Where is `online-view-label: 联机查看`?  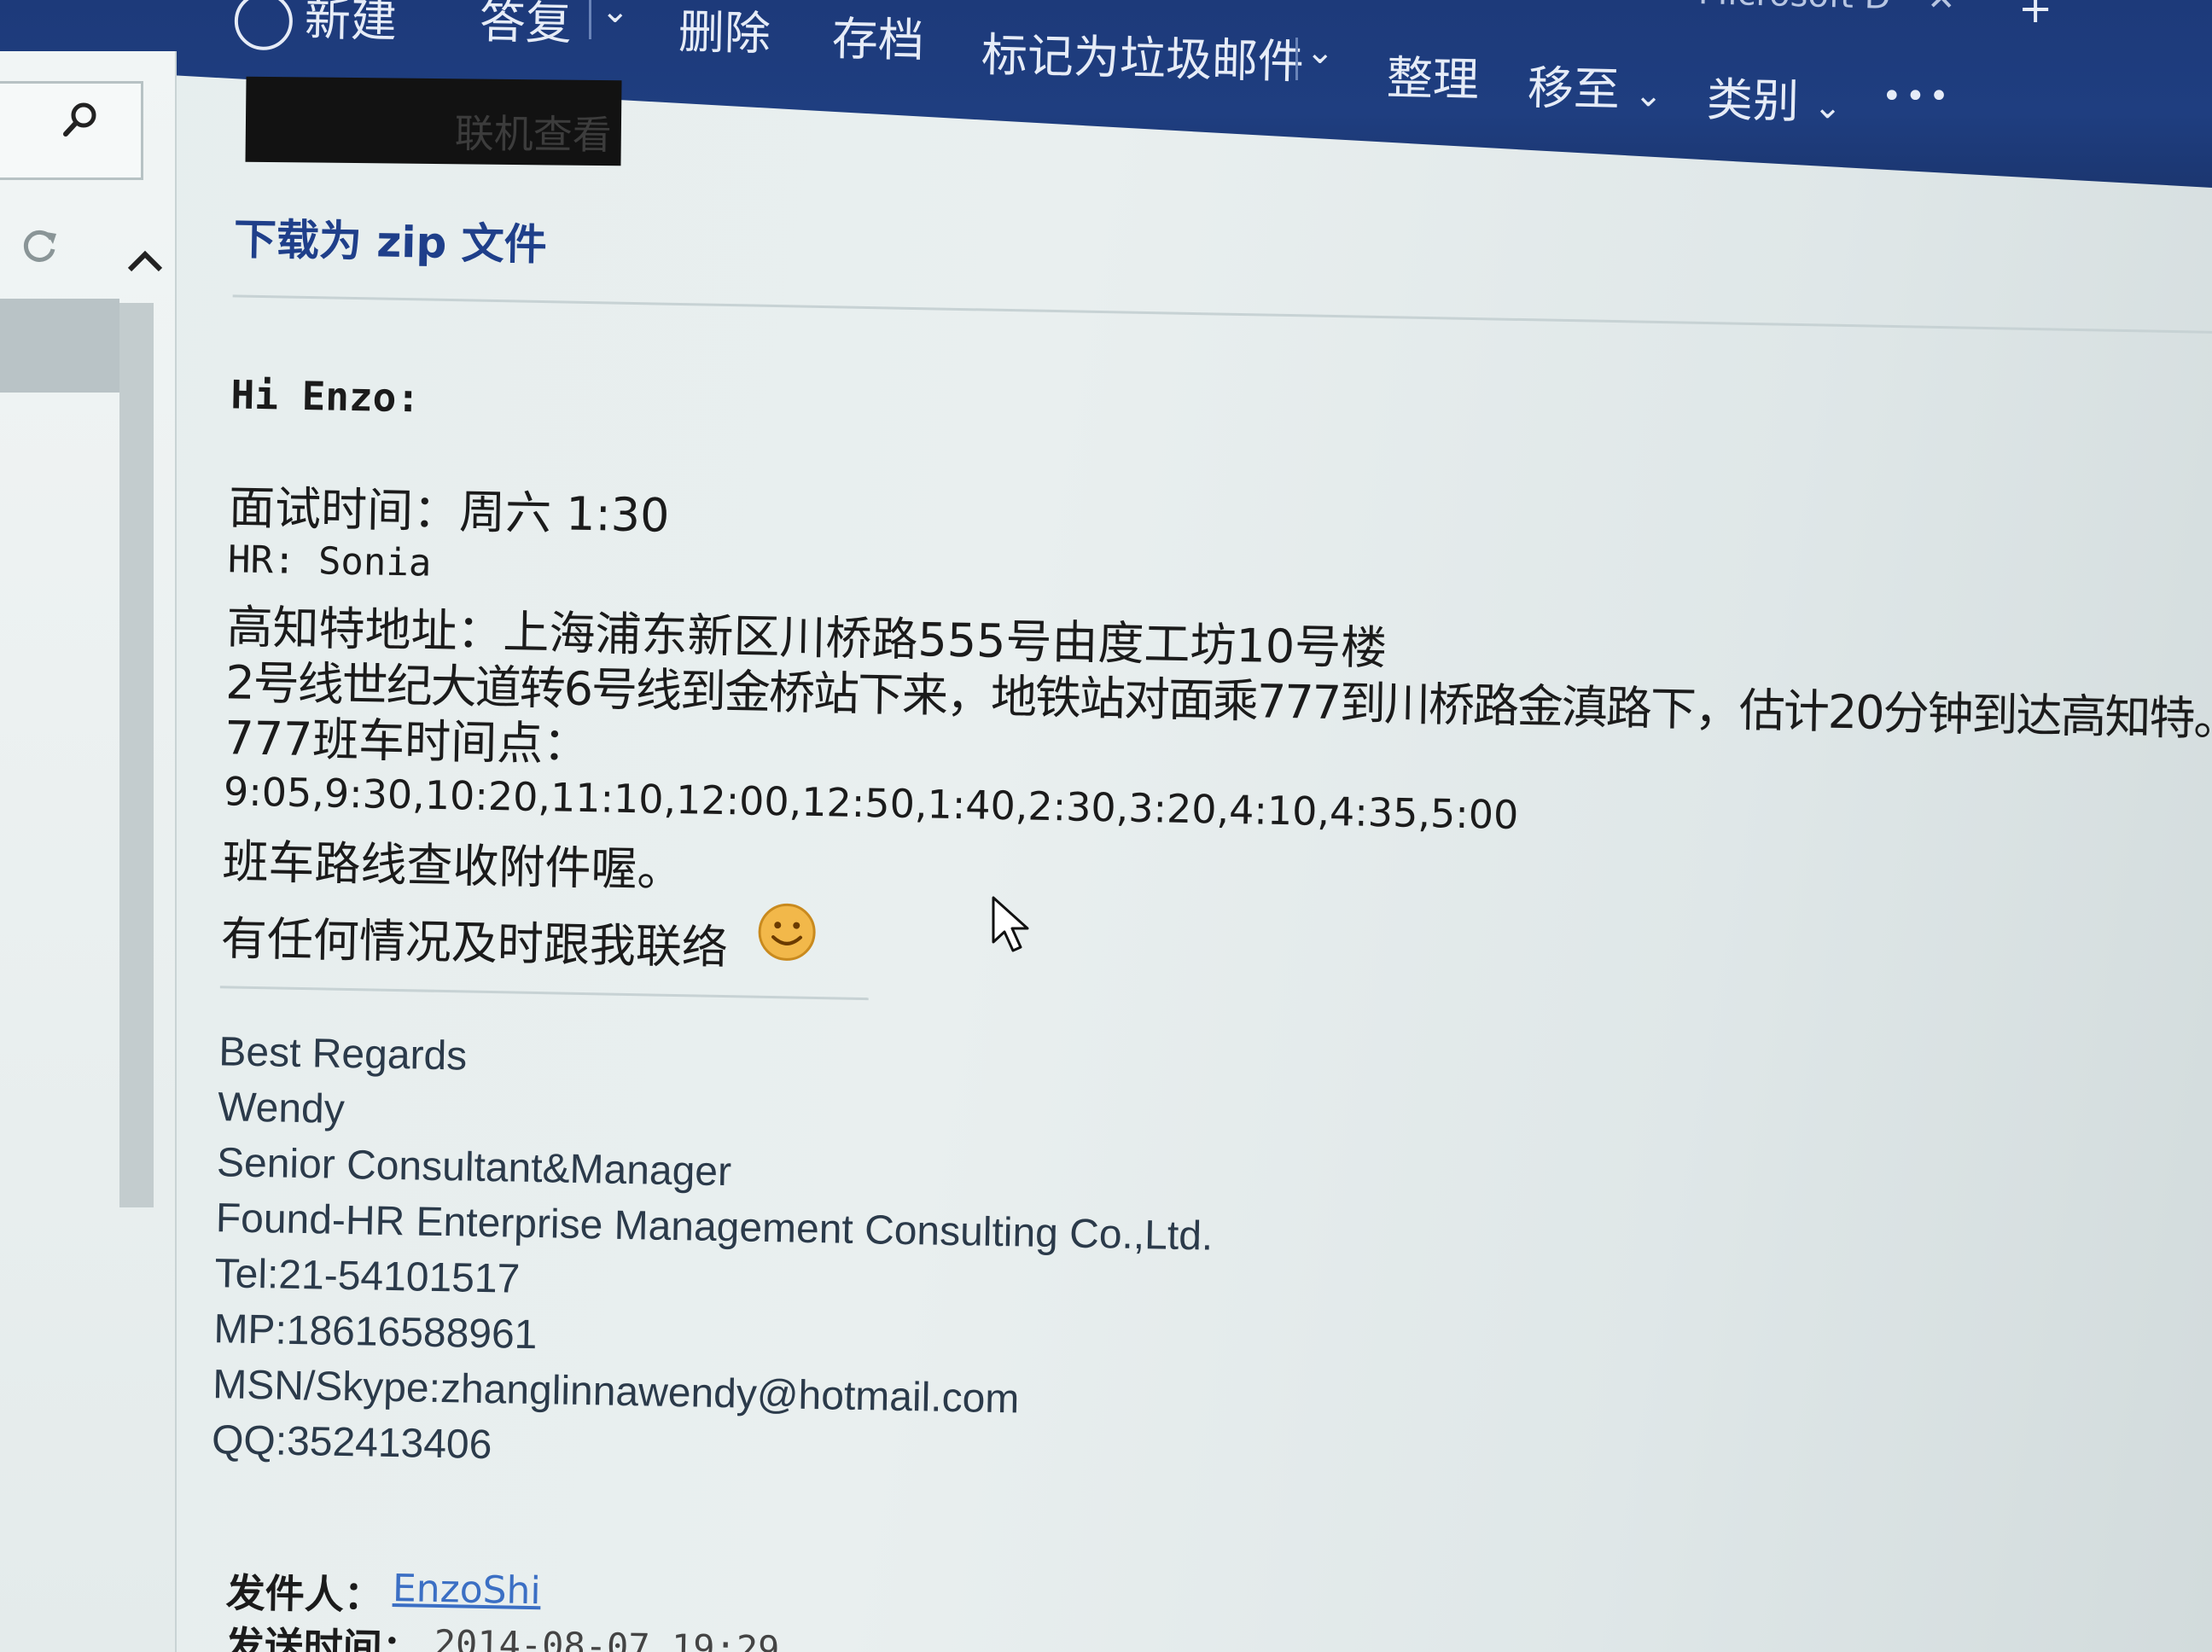 online-view-label: 联机查看 is located at coordinates (533, 134).